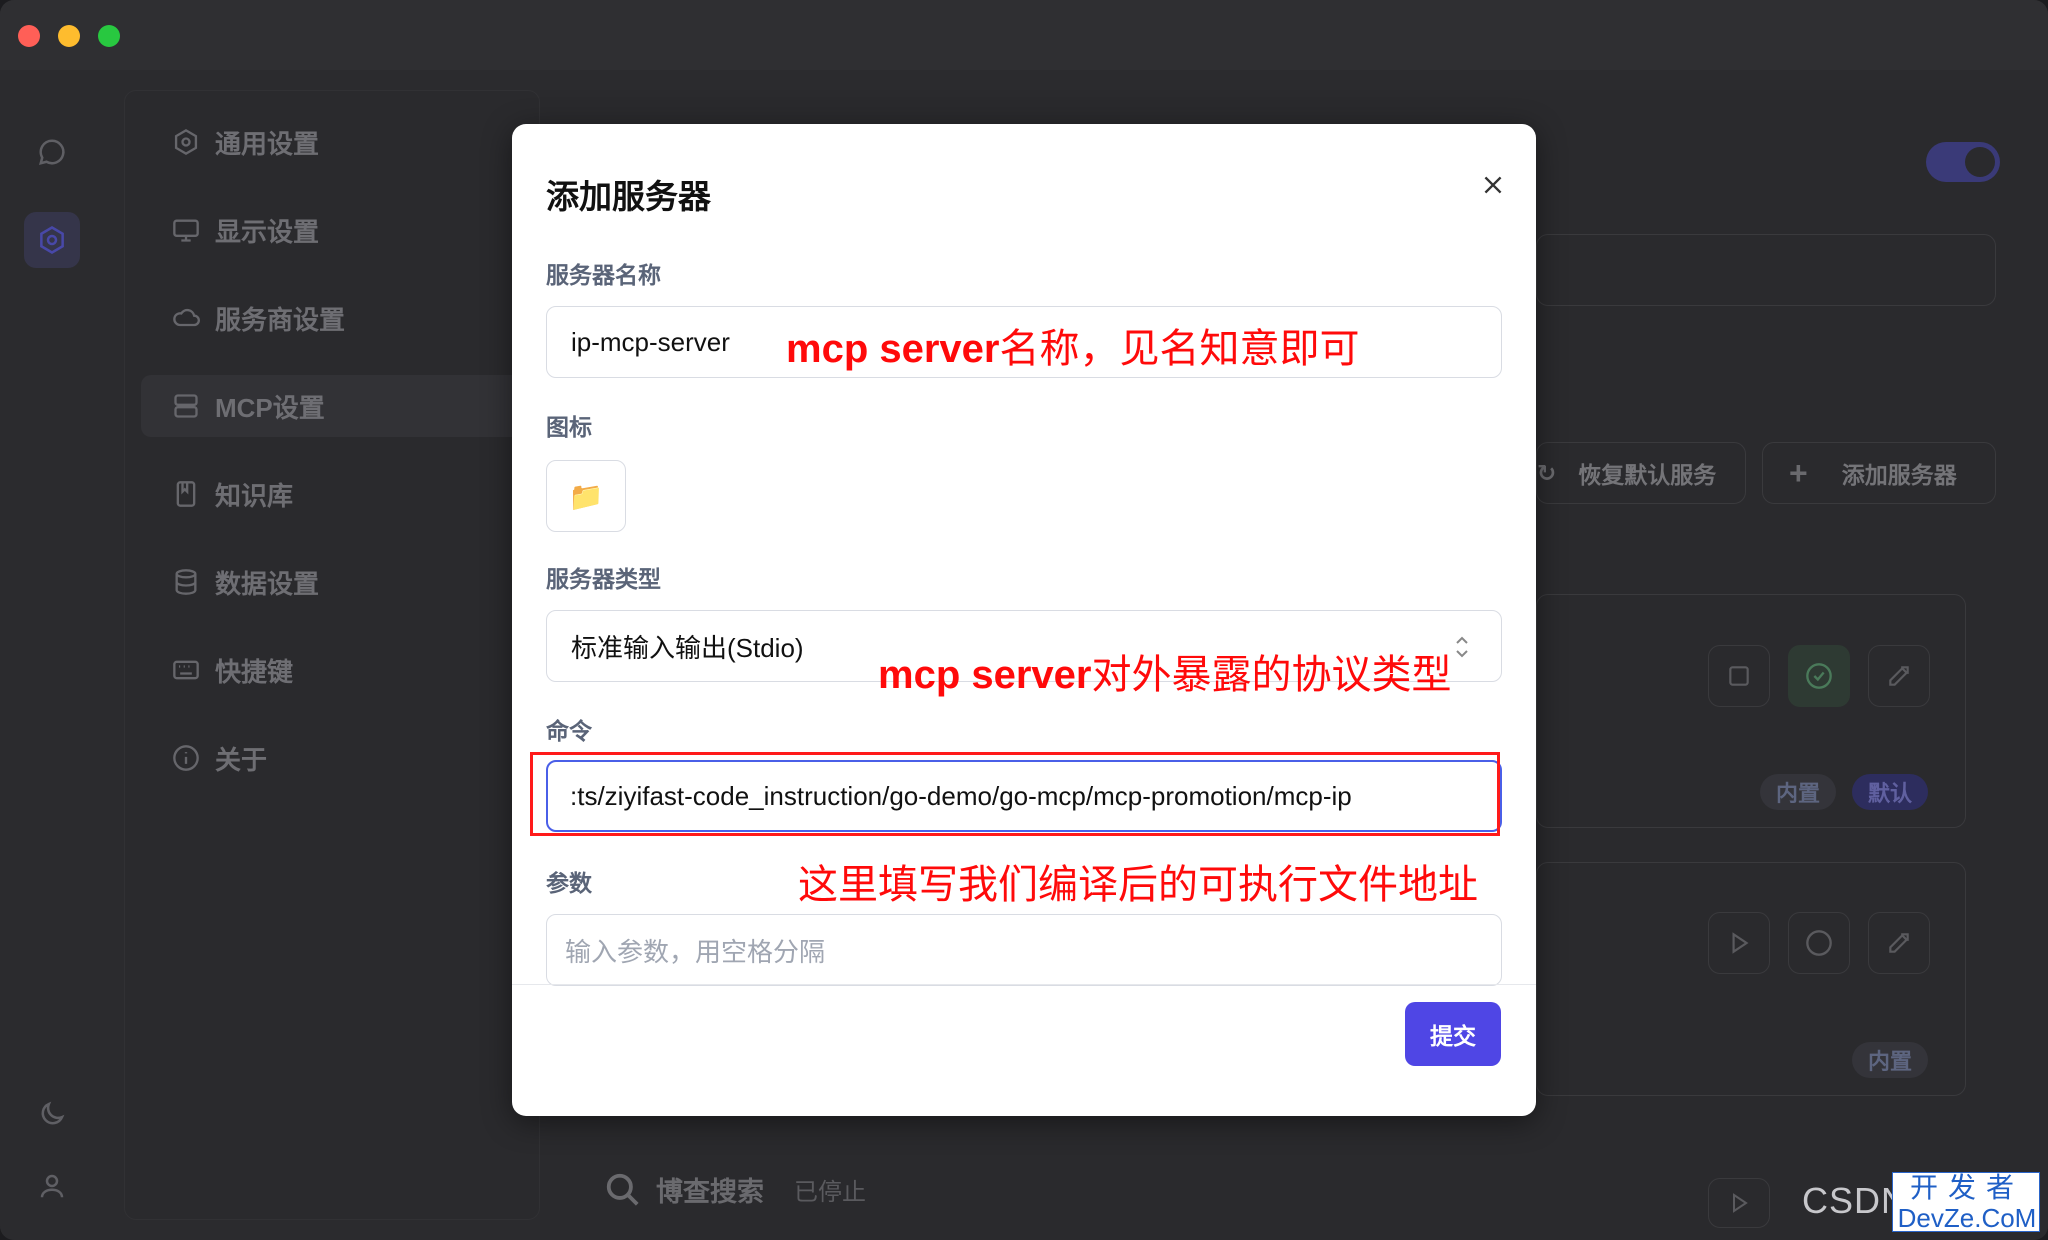 The height and width of the screenshot is (1240, 2048). I want to click on submit-button: 提交, so click(1453, 1034).